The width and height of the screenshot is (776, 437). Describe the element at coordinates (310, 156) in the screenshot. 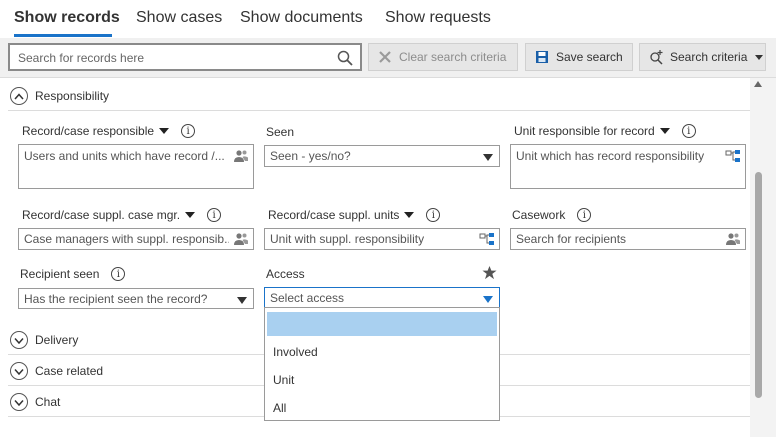

I see `seen-placeholder: Seen - yes/no?` at that location.